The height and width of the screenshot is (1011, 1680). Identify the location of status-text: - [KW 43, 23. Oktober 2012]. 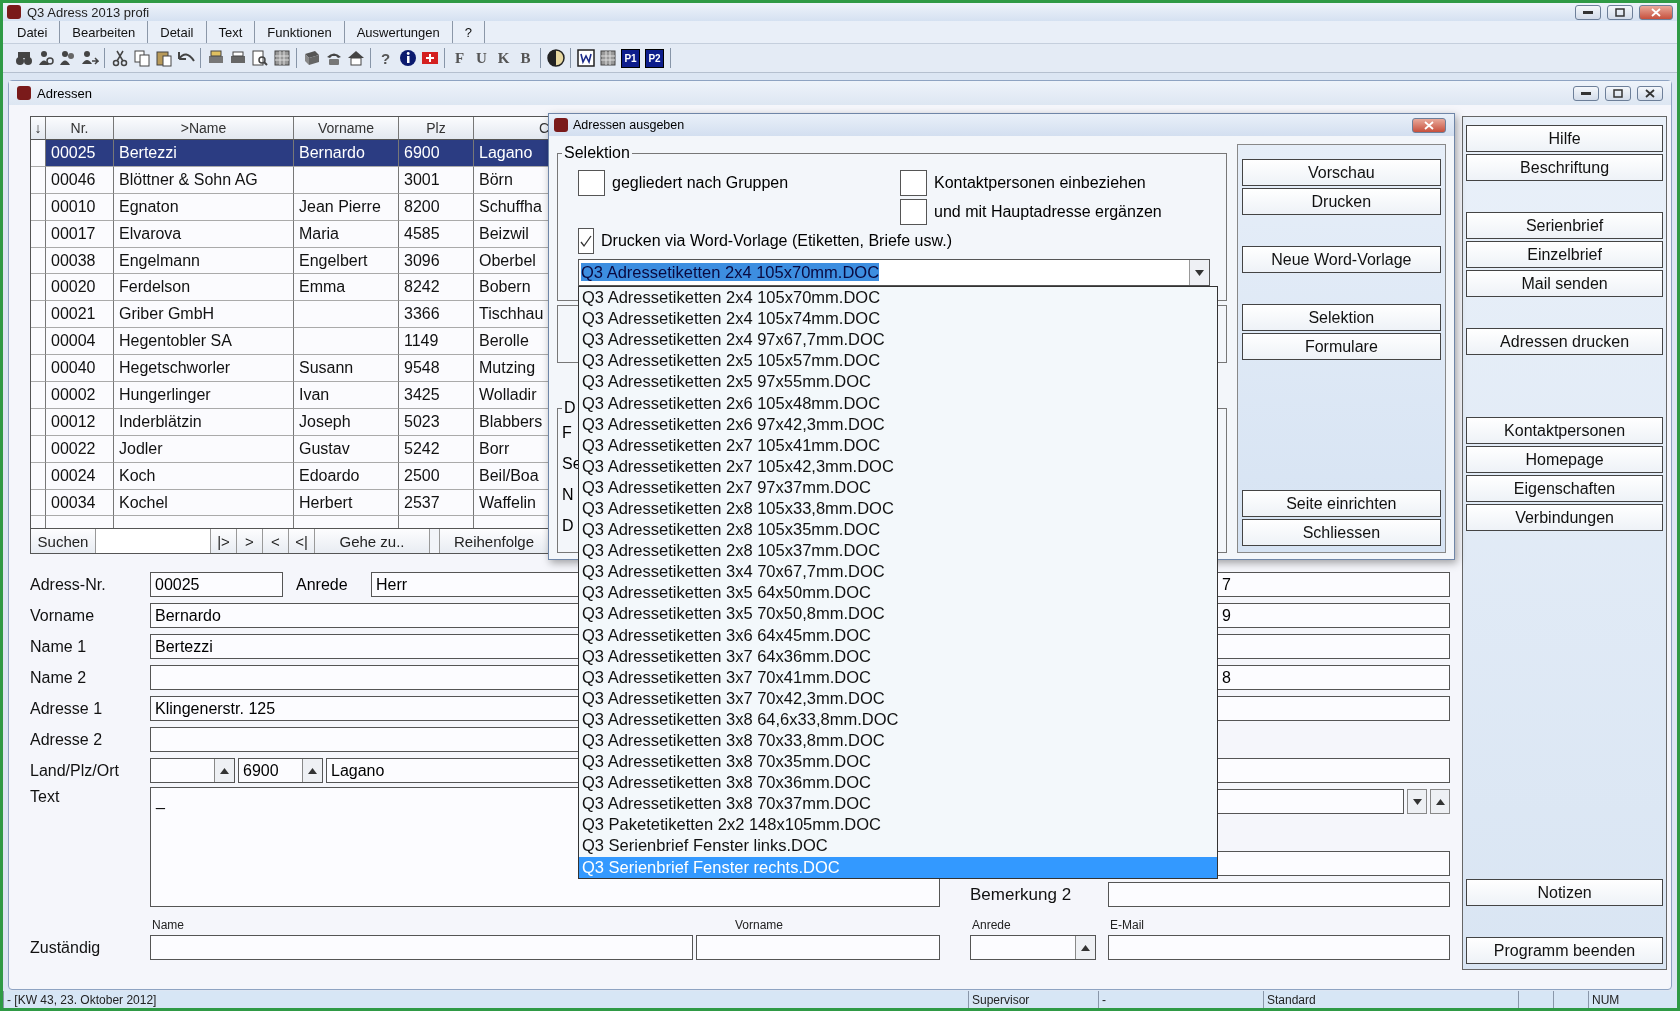
(485, 999).